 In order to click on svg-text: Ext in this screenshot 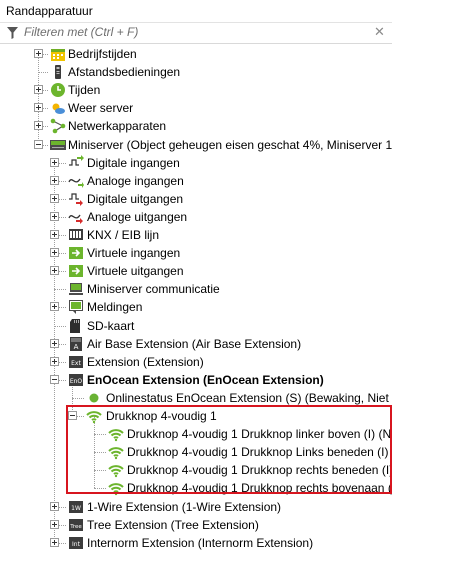, I will do `click(76, 363)`.